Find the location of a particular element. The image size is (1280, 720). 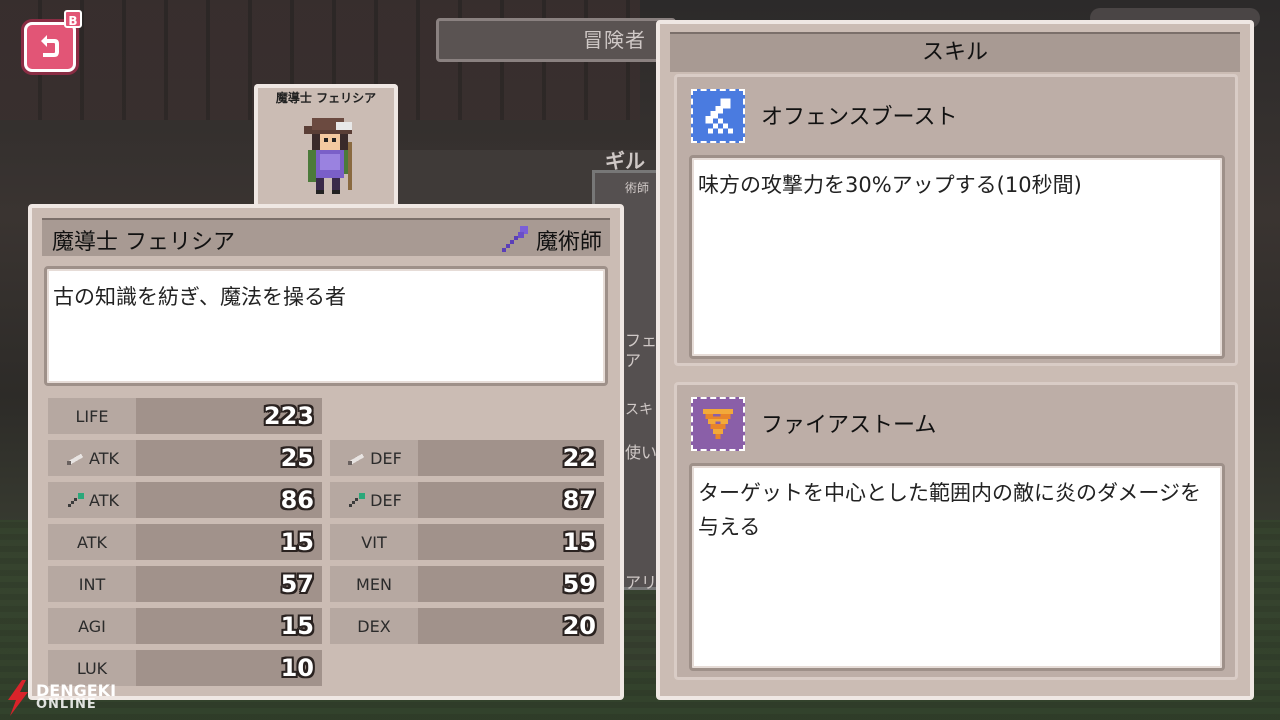

stat-value: 10 is located at coordinates (229, 668).